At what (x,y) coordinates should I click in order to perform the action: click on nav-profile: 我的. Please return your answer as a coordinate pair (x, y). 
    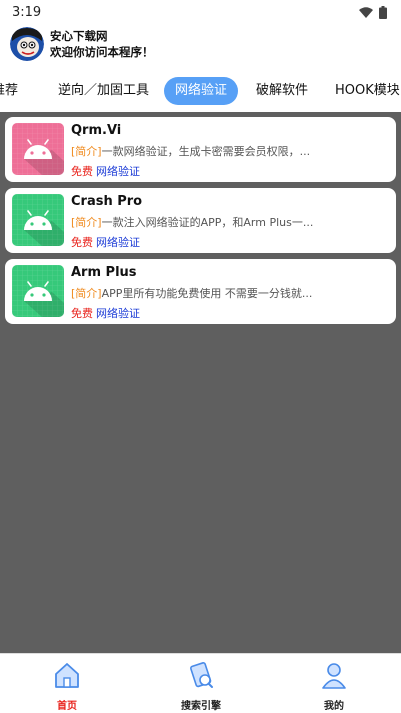
    Looking at the image, I should click on (334, 686).